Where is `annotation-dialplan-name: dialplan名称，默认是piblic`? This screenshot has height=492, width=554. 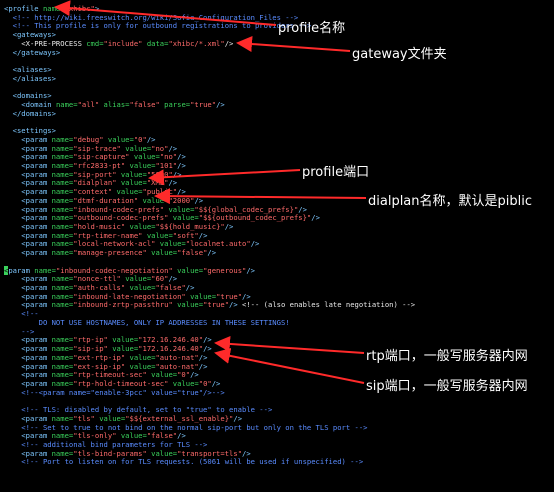
annotation-dialplan-name: dialplan名称，默认是piblic is located at coordinates (450, 201).